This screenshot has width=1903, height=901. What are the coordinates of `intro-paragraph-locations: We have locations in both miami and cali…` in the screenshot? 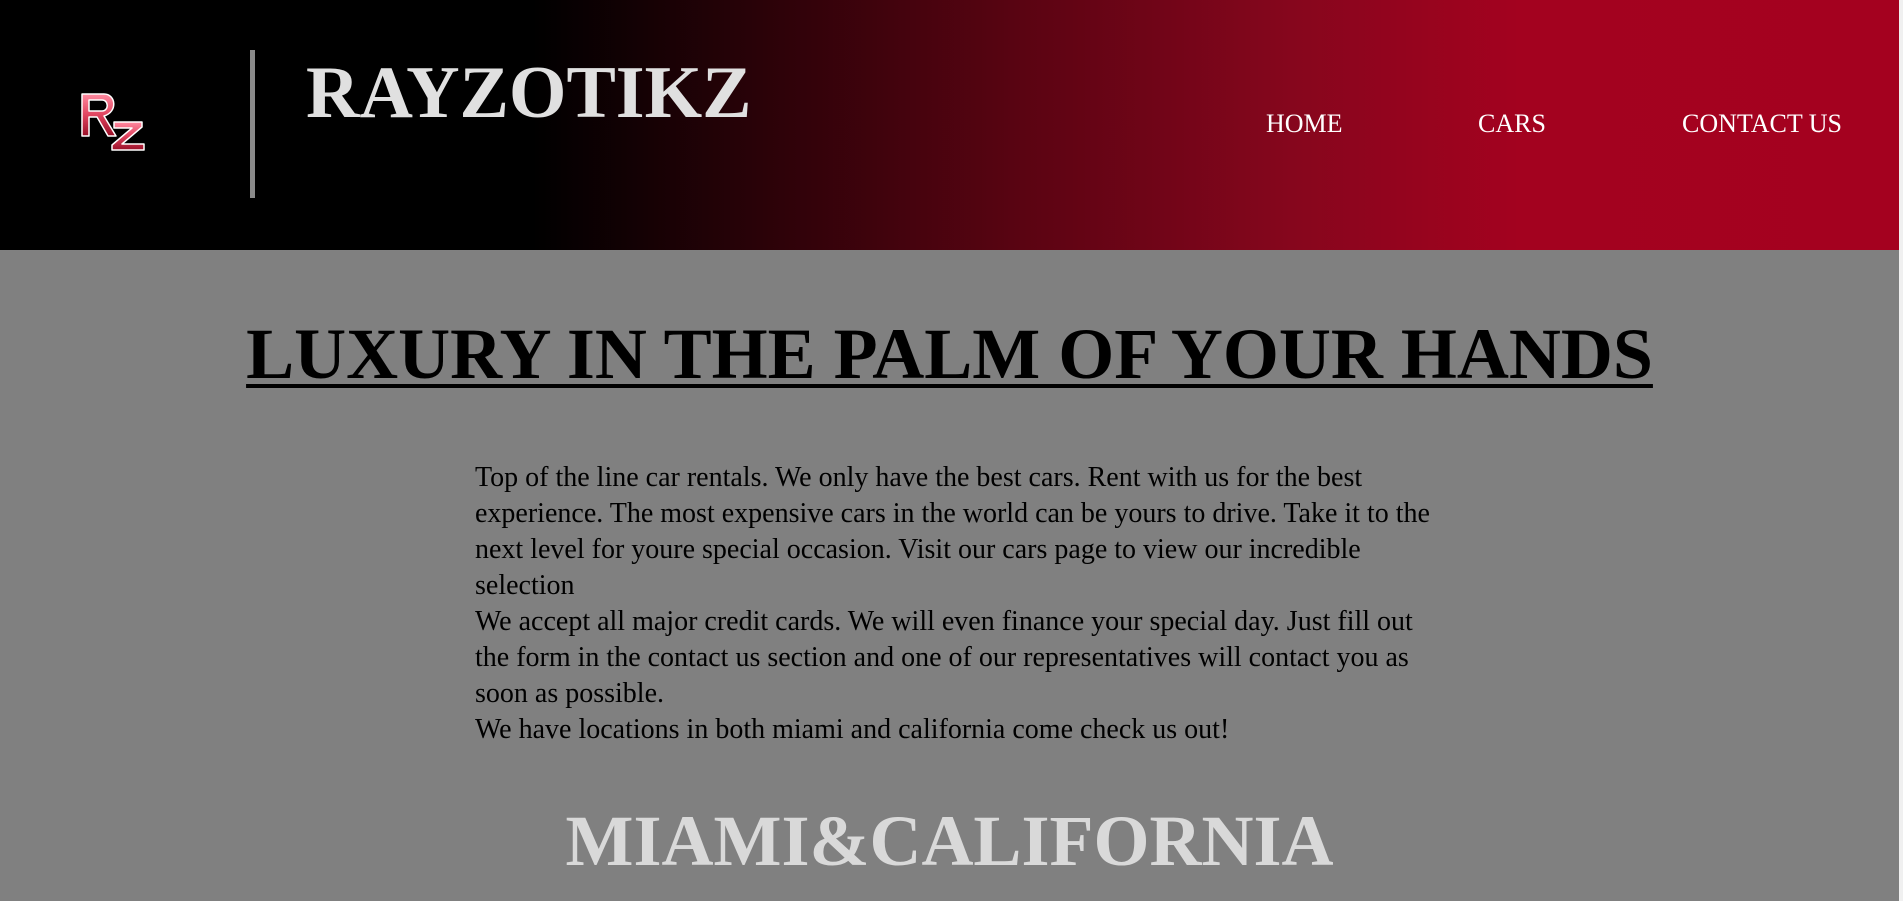 It's located at (852, 729).